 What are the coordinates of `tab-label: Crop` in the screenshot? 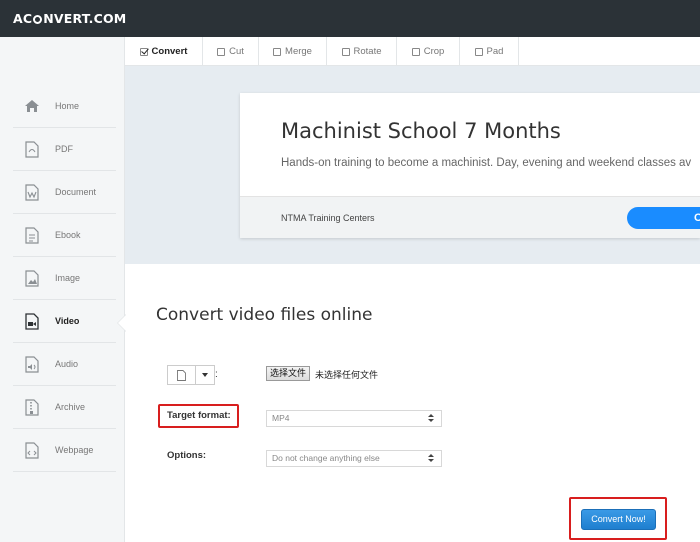 It's located at (434, 51).